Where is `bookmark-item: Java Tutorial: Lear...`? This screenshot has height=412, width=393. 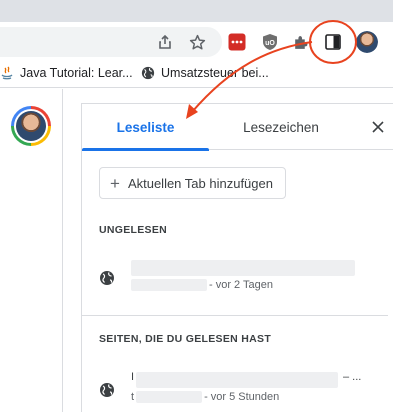
bookmark-item: Java Tutorial: Lear... is located at coordinates (66, 73).